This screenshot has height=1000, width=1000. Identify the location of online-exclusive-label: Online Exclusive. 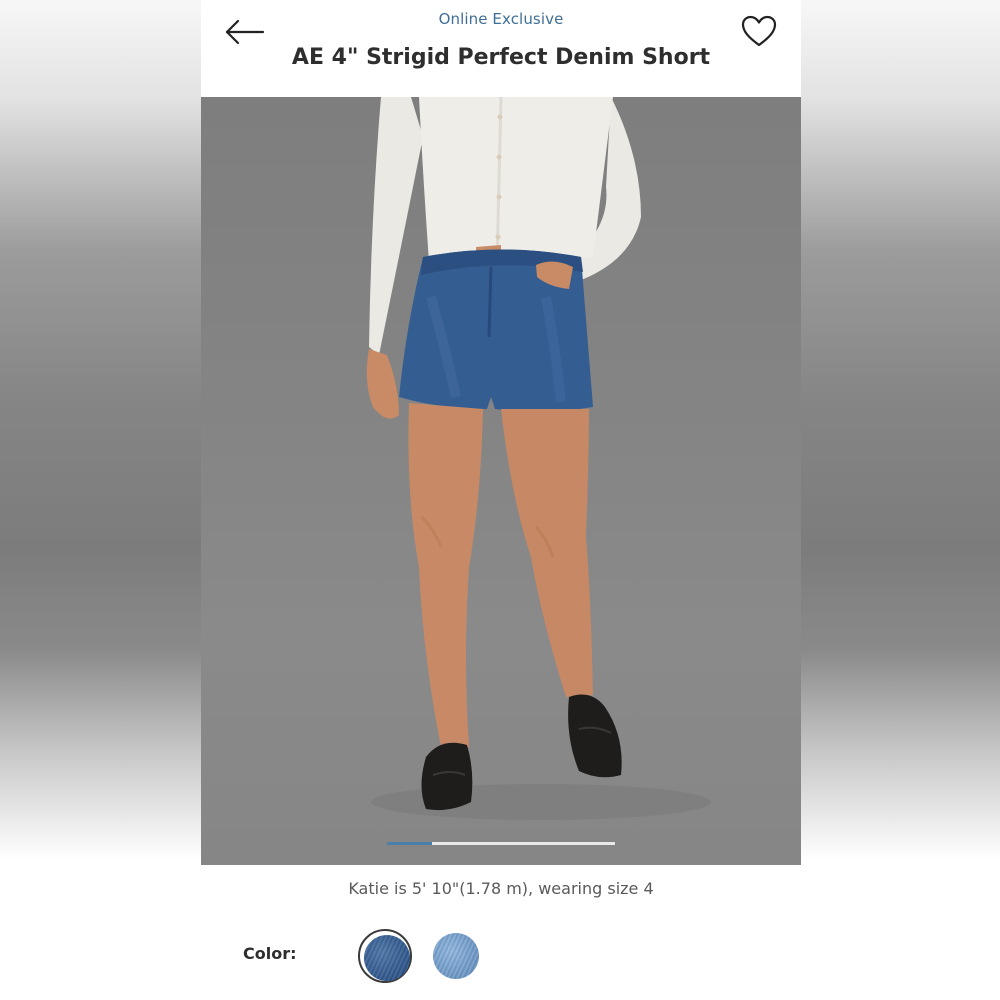
(501, 19).